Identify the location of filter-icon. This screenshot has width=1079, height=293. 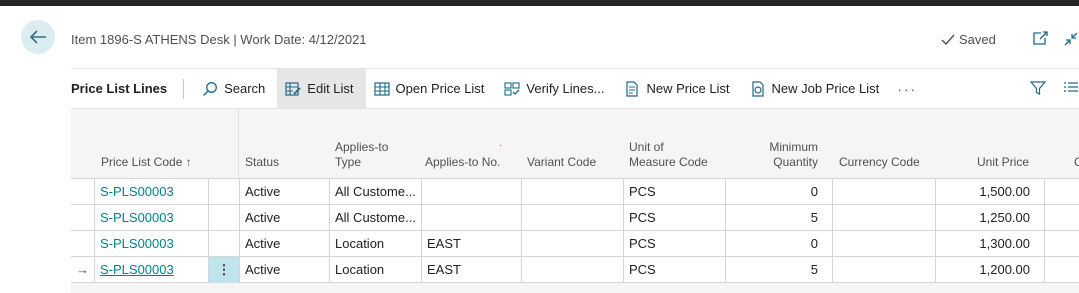
(1038, 89).